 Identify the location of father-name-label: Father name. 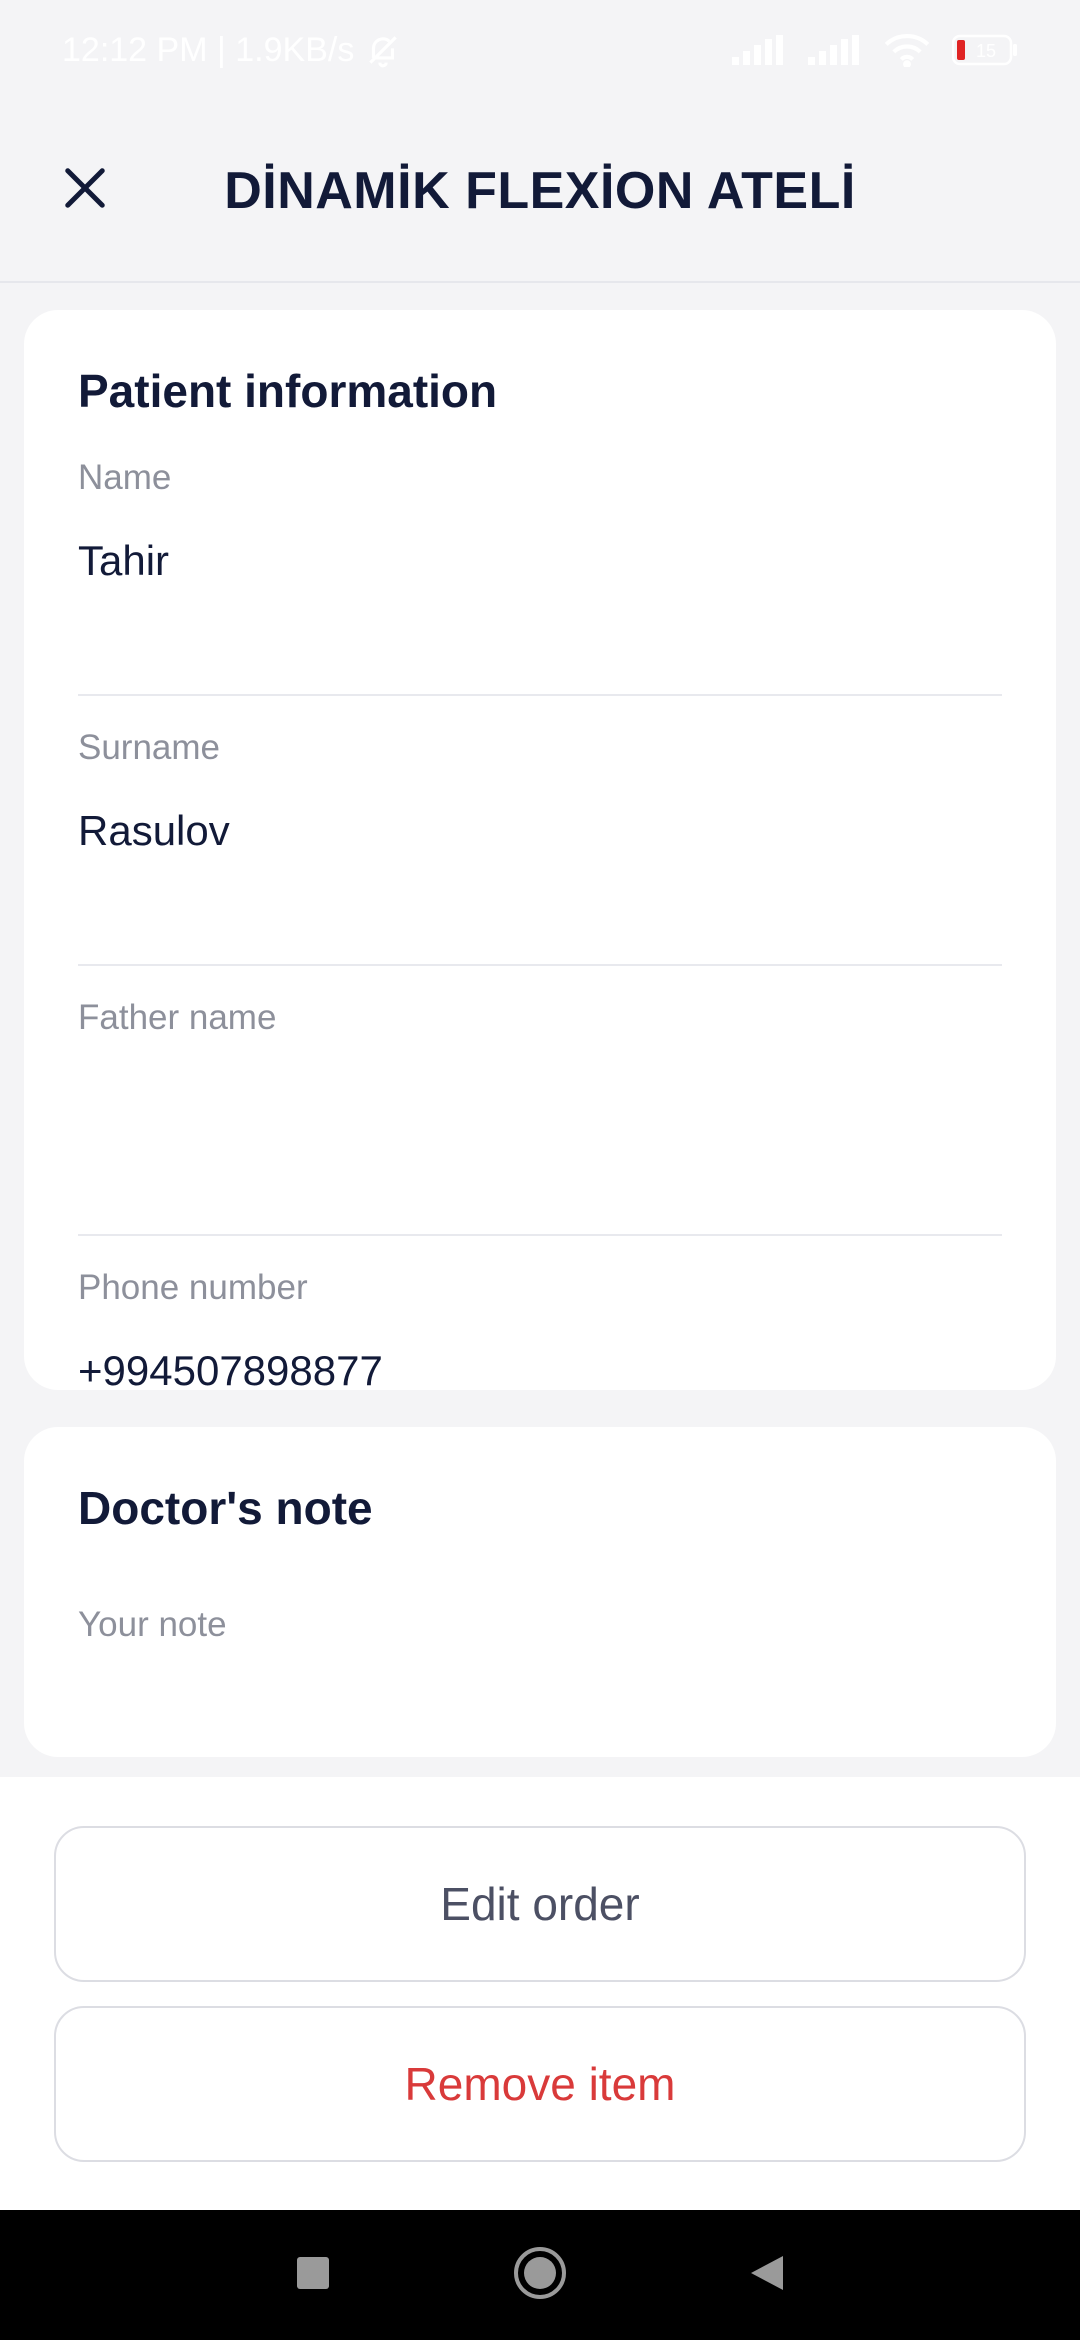
(177, 1017).